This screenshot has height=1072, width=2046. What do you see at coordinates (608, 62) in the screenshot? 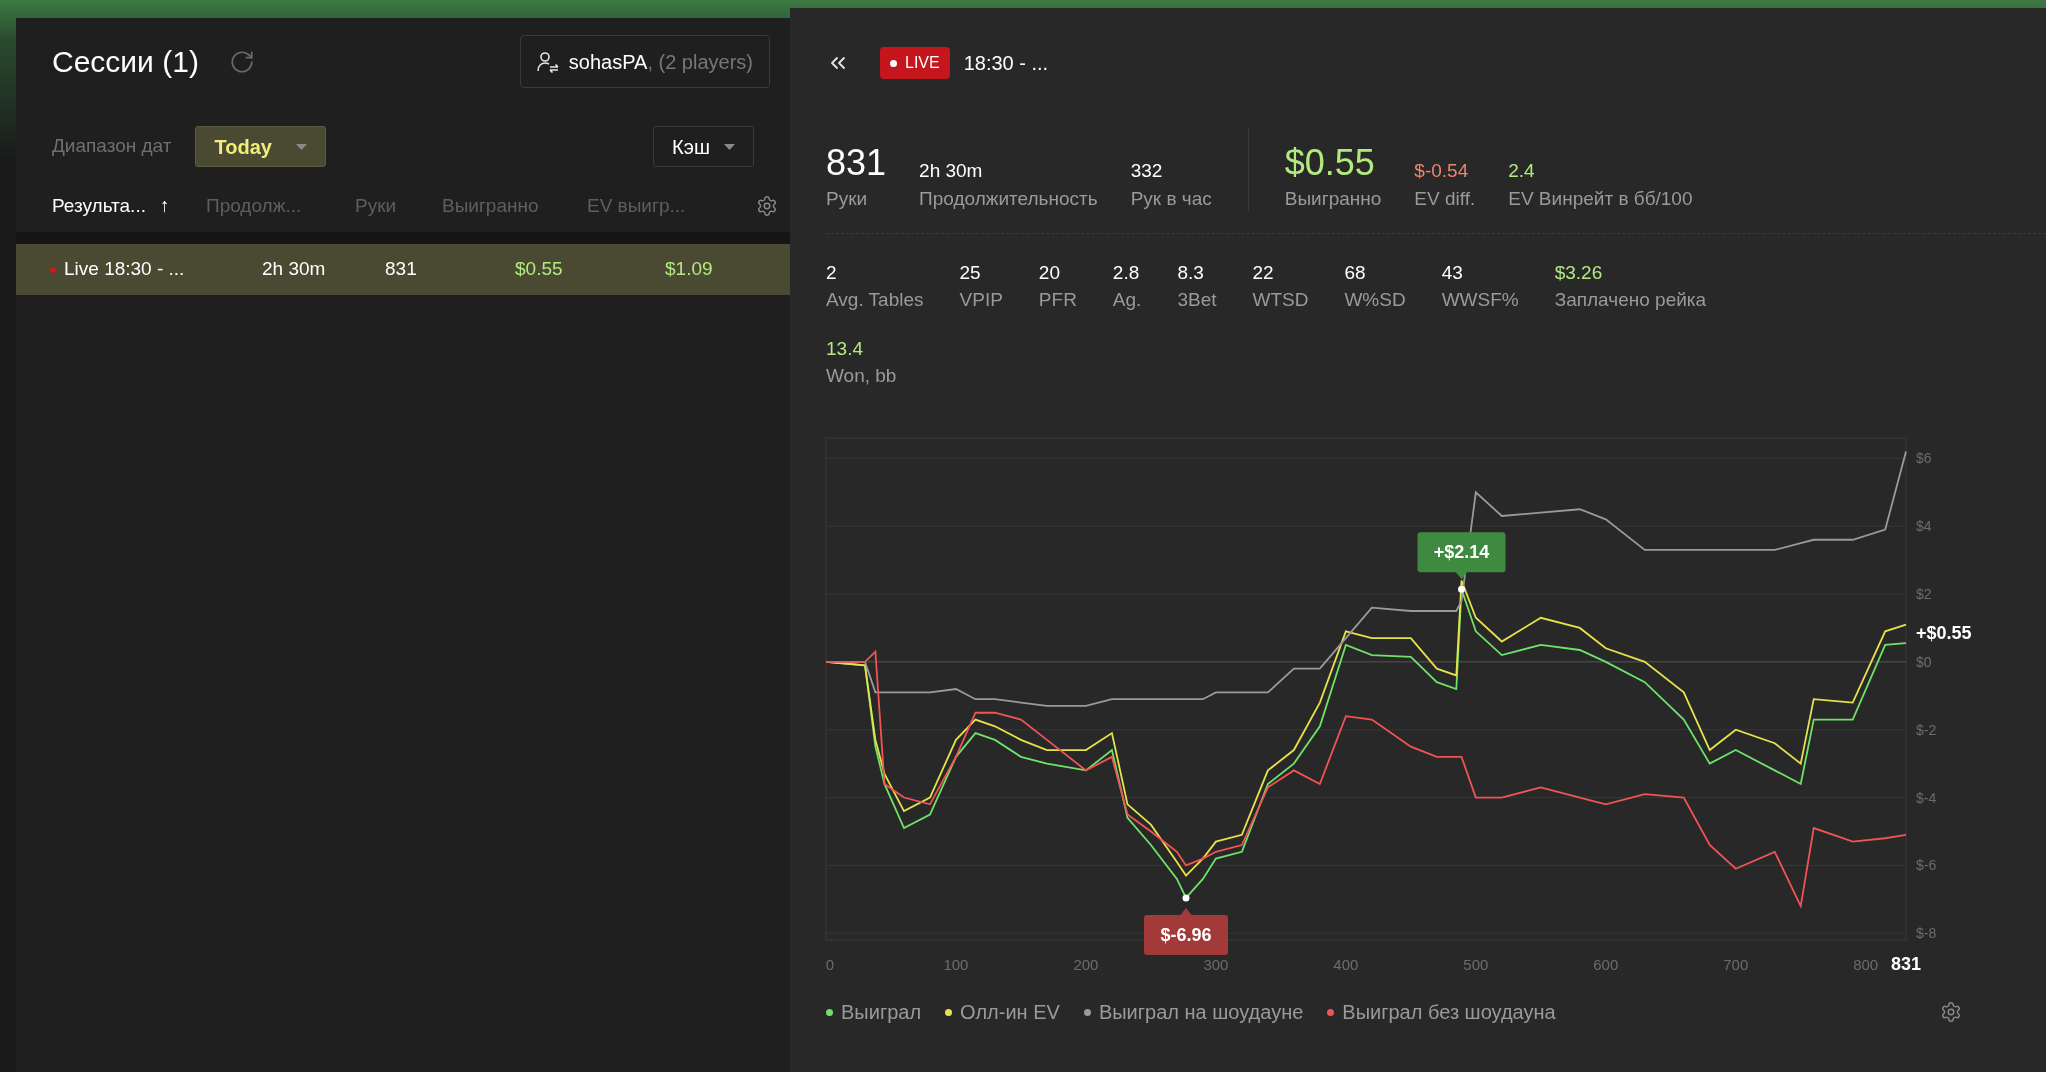
I see `player-name: sohasPA` at bounding box center [608, 62].